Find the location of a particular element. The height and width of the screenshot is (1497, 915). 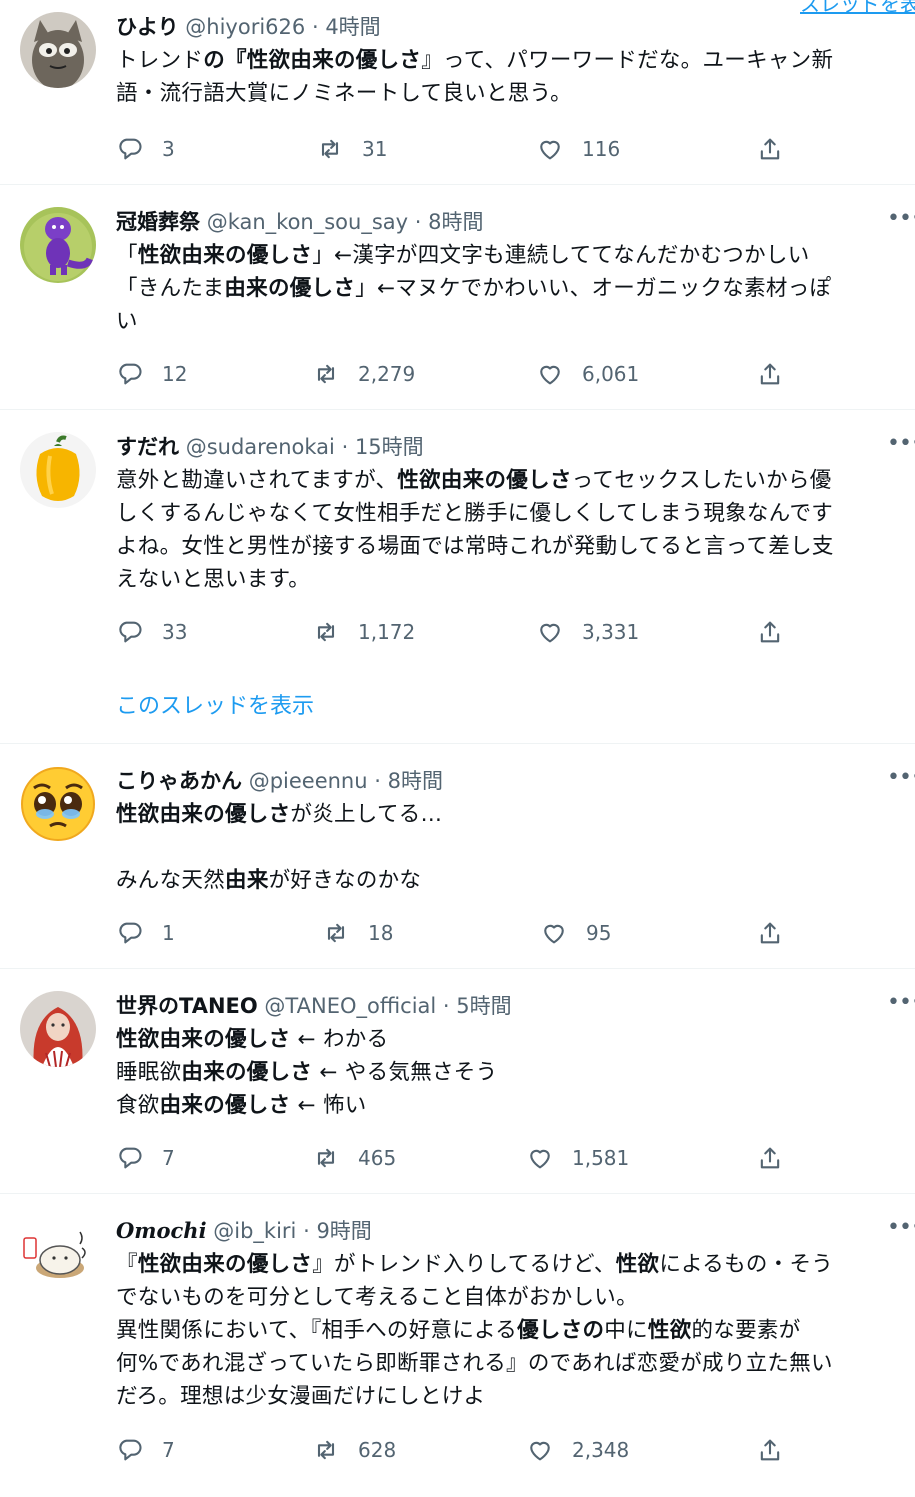

retweet-button: 2,279 is located at coordinates (363, 374).